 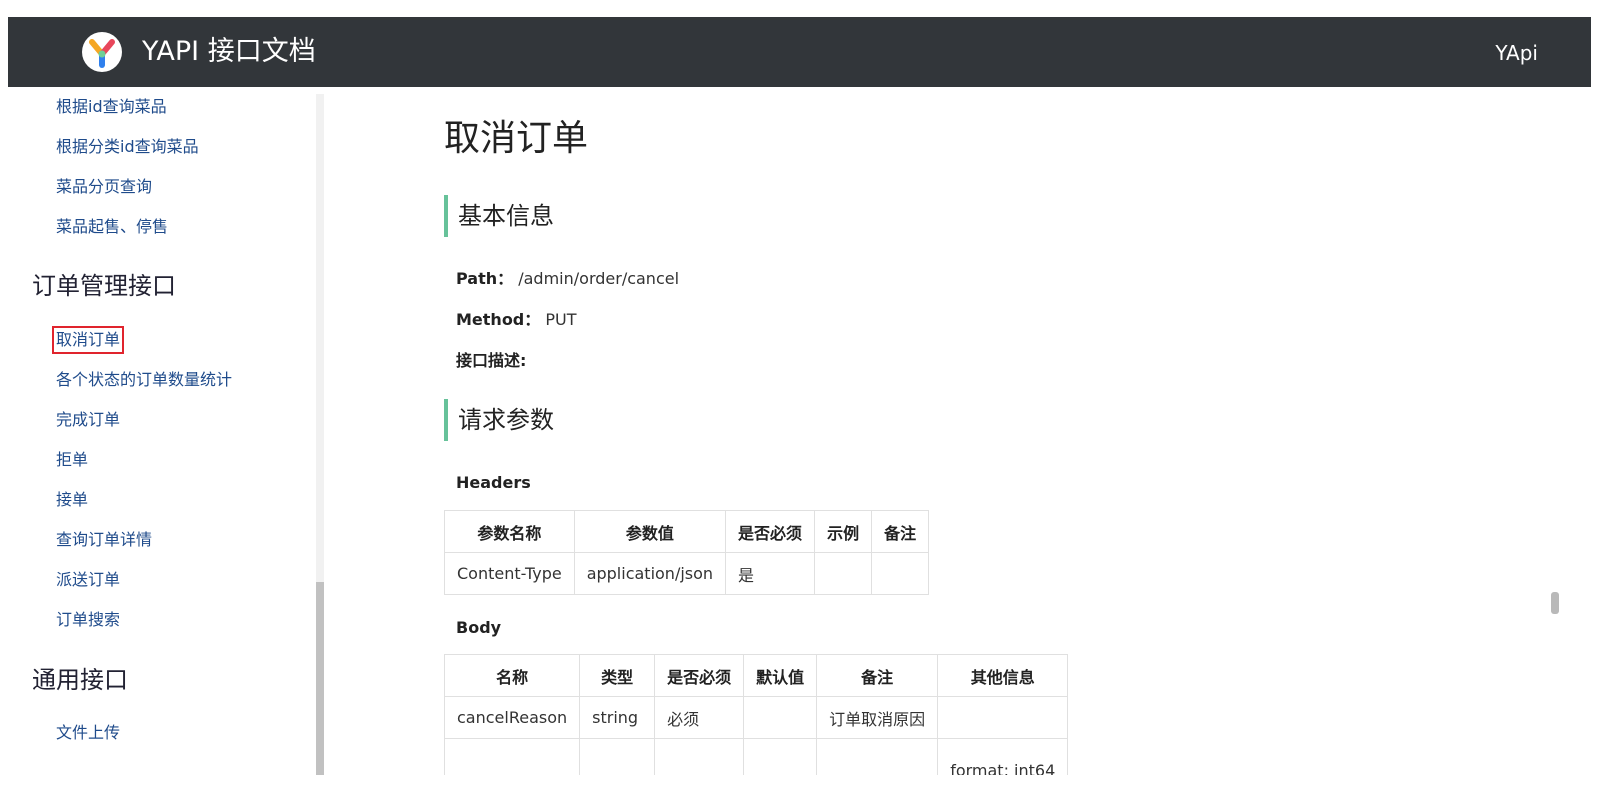 What do you see at coordinates (512, 717) in the screenshot?
I see `cell: cancelReason` at bounding box center [512, 717].